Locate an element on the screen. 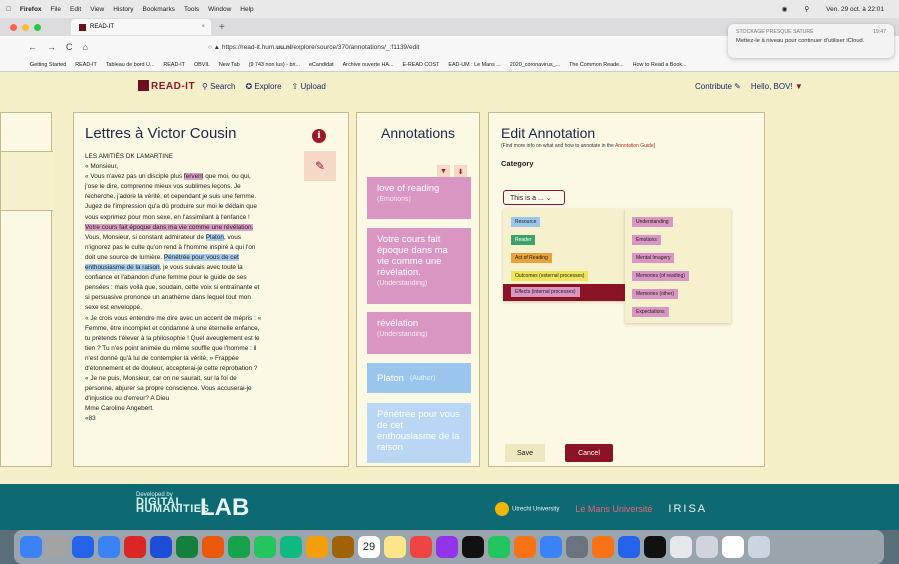  calendar-icon: 29 is located at coordinates (369, 547).